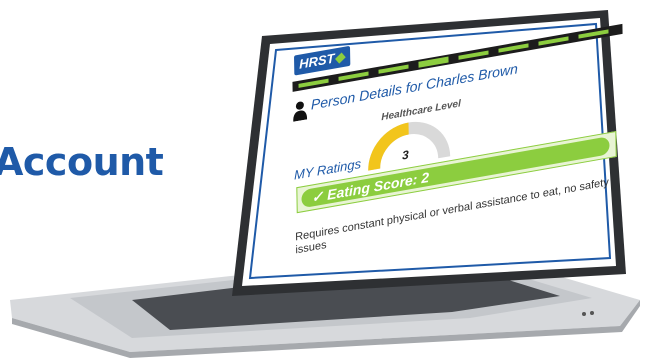 The height and width of the screenshot is (358, 646). Describe the element at coordinates (339, 57) in the screenshot. I see `logo-mark-icon: ◆` at that location.